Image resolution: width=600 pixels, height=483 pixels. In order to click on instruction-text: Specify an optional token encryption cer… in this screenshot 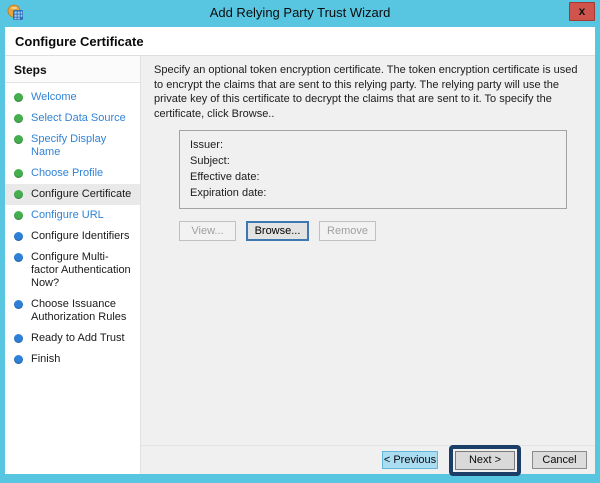, I will do `click(366, 92)`.